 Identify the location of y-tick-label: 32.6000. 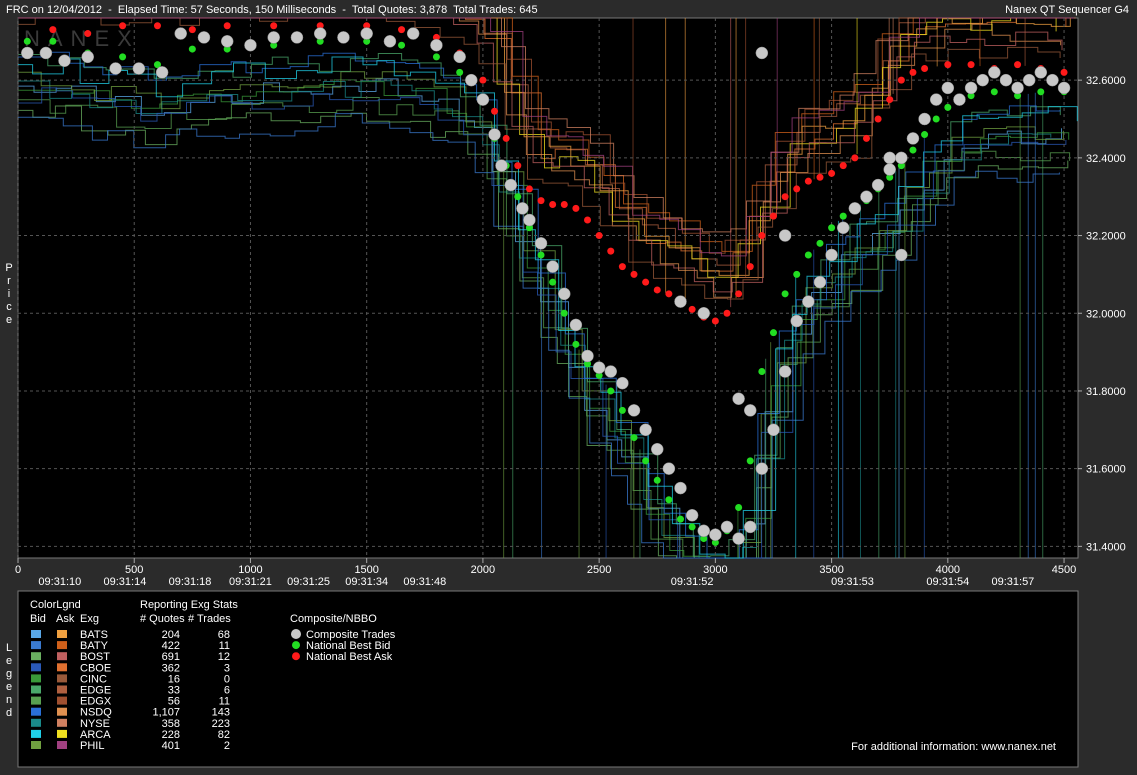
(1106, 81).